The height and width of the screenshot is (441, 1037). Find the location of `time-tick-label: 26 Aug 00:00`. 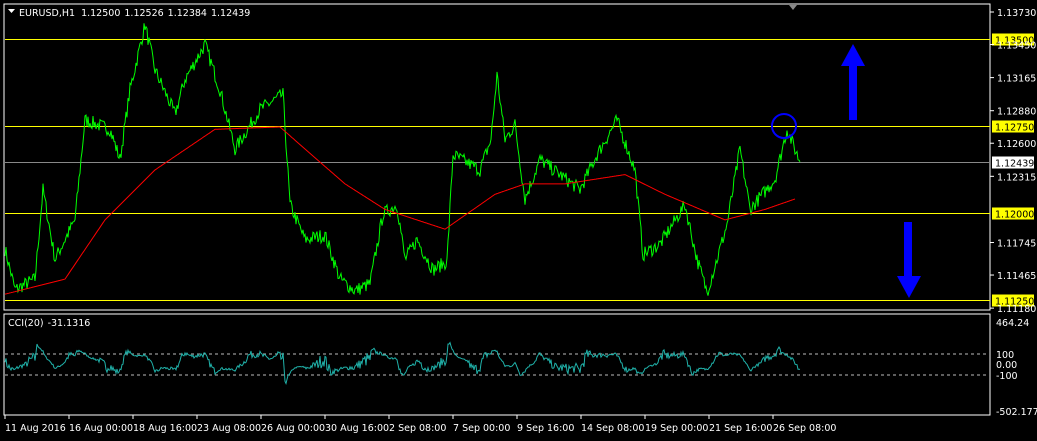

time-tick-label: 26 Aug 00:00 is located at coordinates (293, 428).